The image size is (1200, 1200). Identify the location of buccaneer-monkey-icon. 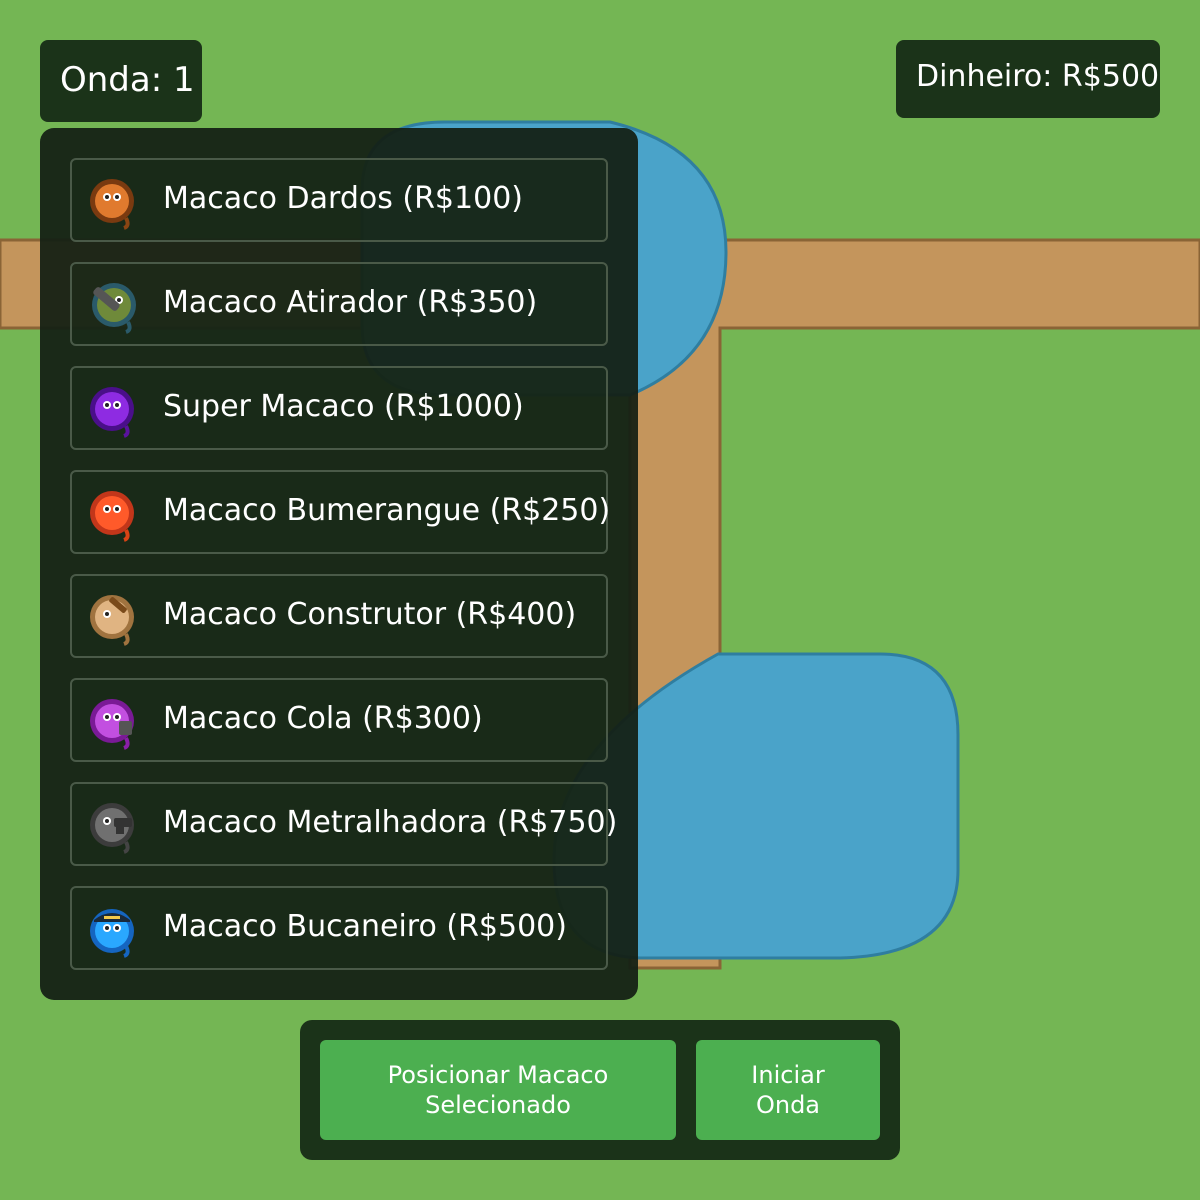
(112, 933).